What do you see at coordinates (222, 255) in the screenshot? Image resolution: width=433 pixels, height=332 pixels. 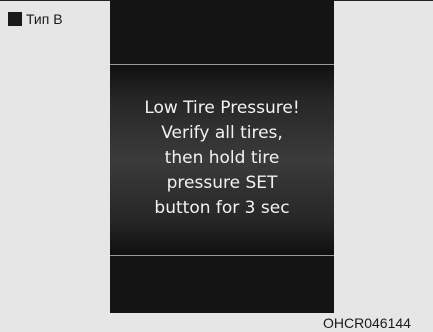 I see `message-band-bottom-edge` at bounding box center [222, 255].